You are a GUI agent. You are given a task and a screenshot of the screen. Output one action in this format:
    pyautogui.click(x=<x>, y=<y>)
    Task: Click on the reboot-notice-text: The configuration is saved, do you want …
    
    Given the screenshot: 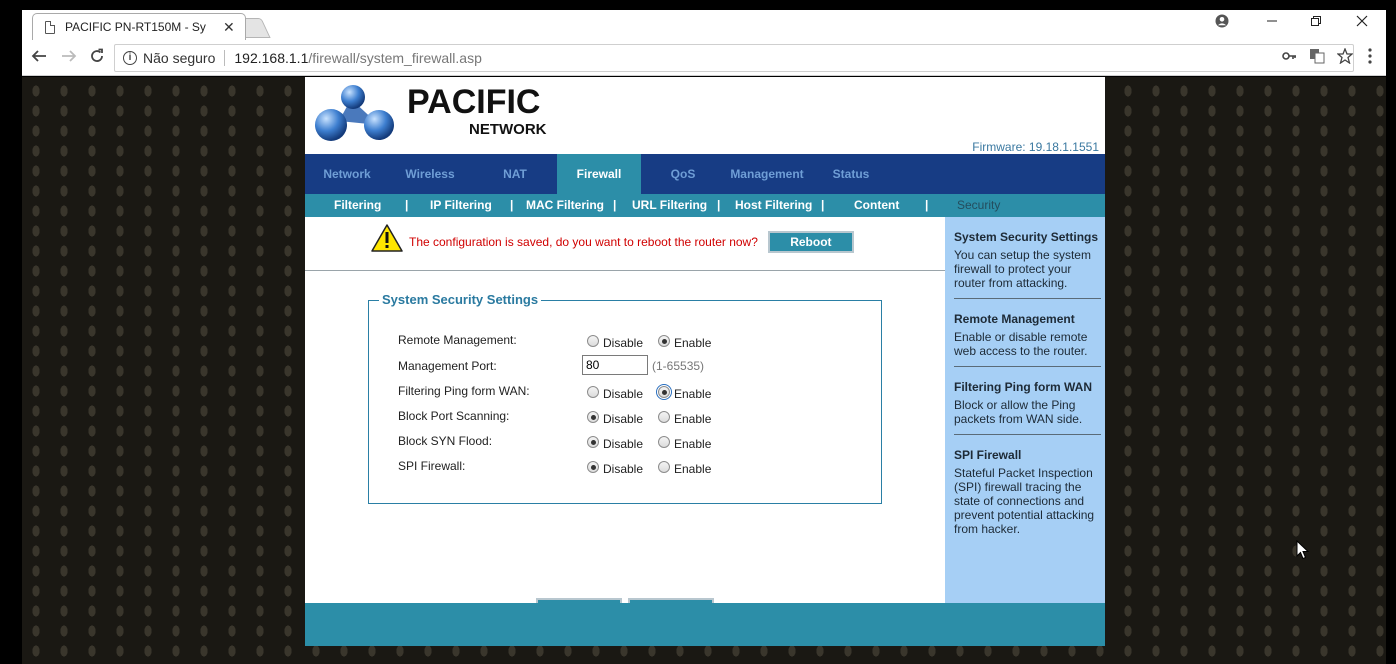 What is the action you would take?
    pyautogui.click(x=583, y=242)
    